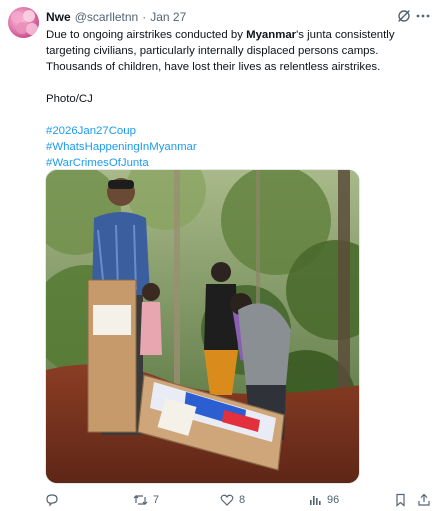 Image resolution: width=435 pixels, height=511 pixels. What do you see at coordinates (168, 17) in the screenshot?
I see `tweet-date: Jan 27` at bounding box center [168, 17].